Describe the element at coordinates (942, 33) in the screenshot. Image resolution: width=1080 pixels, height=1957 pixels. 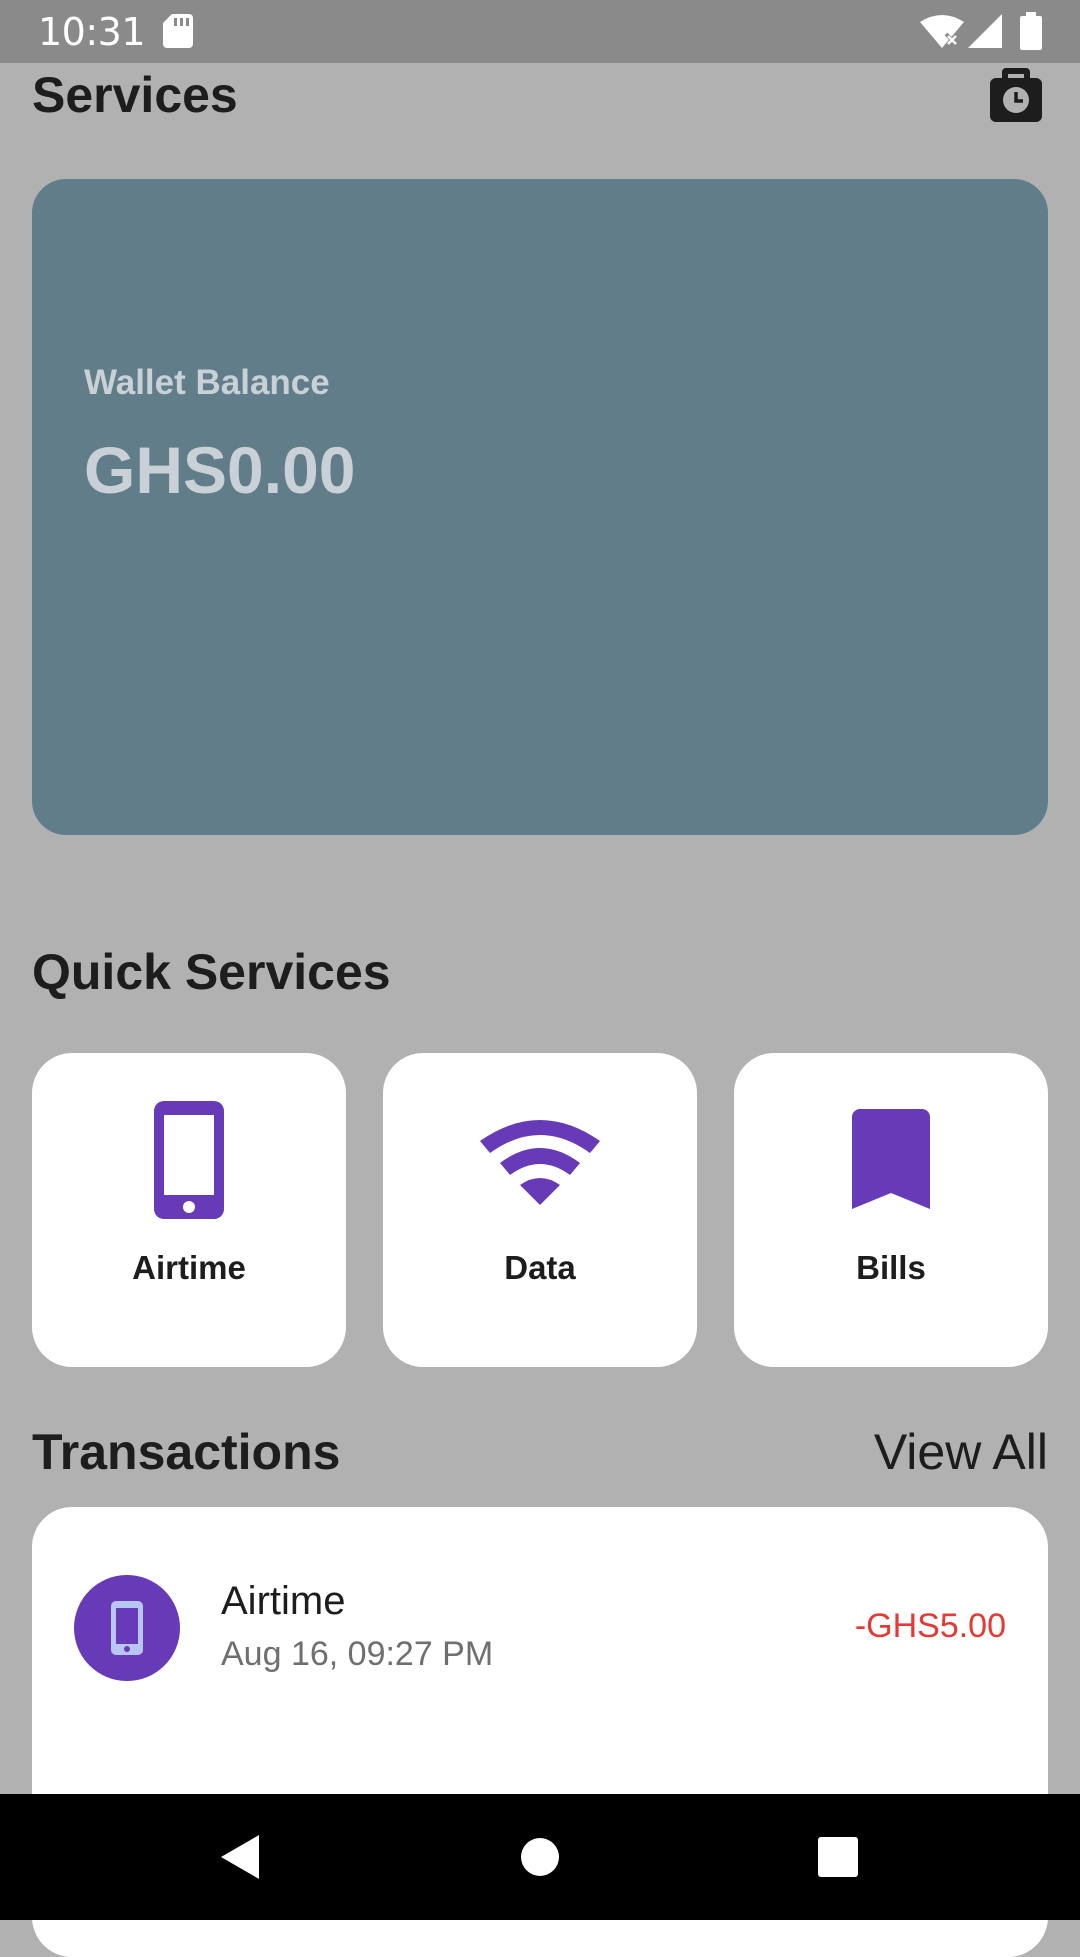
I see `wifi-off-icon` at that location.